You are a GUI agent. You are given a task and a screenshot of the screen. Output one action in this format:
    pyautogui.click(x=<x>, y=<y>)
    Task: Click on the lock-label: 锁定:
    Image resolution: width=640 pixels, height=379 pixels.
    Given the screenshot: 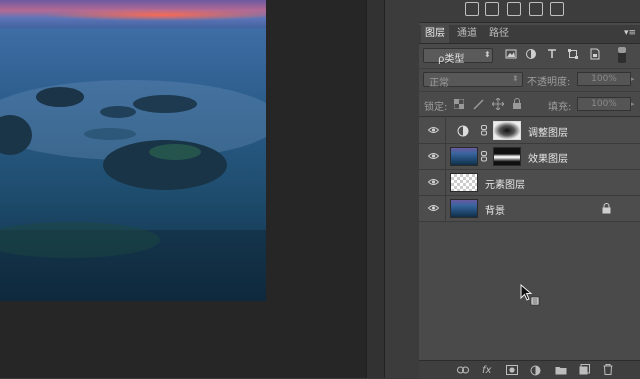 What is the action you would take?
    pyautogui.click(x=436, y=107)
    